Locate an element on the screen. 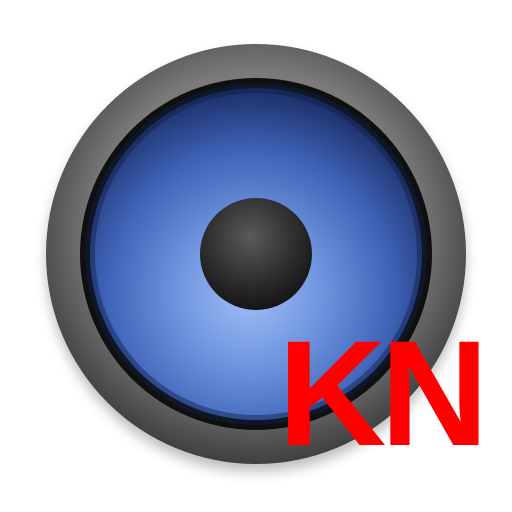 The width and height of the screenshot is (512, 512). badge-label: KN is located at coordinates (383, 393).